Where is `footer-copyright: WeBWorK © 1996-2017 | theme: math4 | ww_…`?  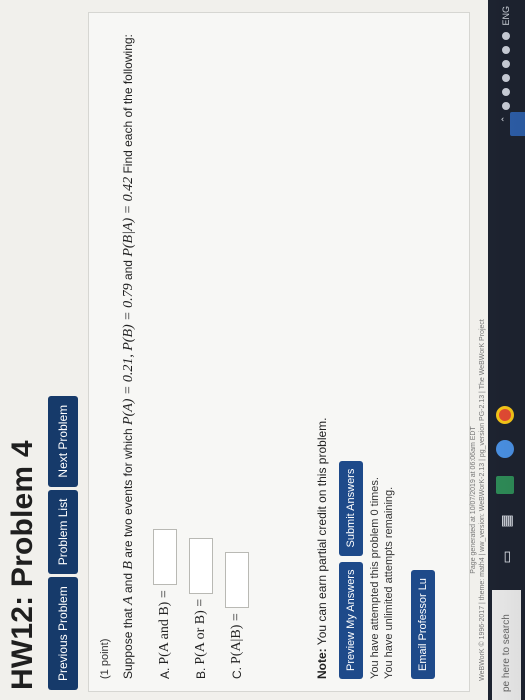 footer-copyright: WeBWorK © 1996-2017 | theme: math4 | ww_… is located at coordinates (482, 500).